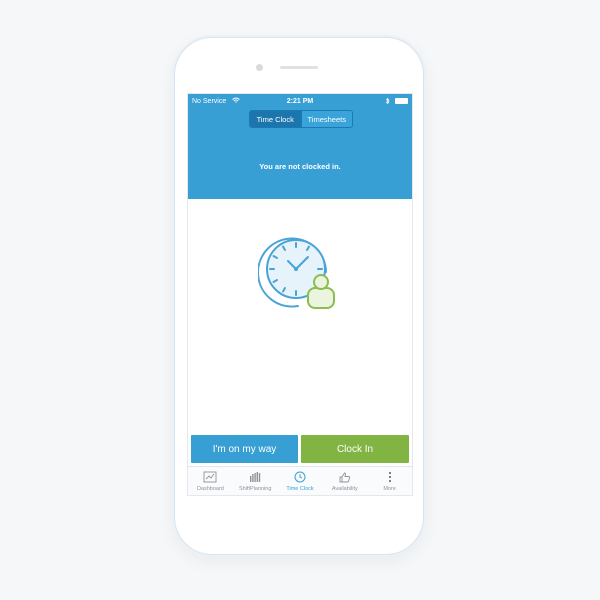 This screenshot has width=600, height=600. What do you see at coordinates (300, 166) in the screenshot?
I see `clock-status-message: You are not clocked in.` at bounding box center [300, 166].